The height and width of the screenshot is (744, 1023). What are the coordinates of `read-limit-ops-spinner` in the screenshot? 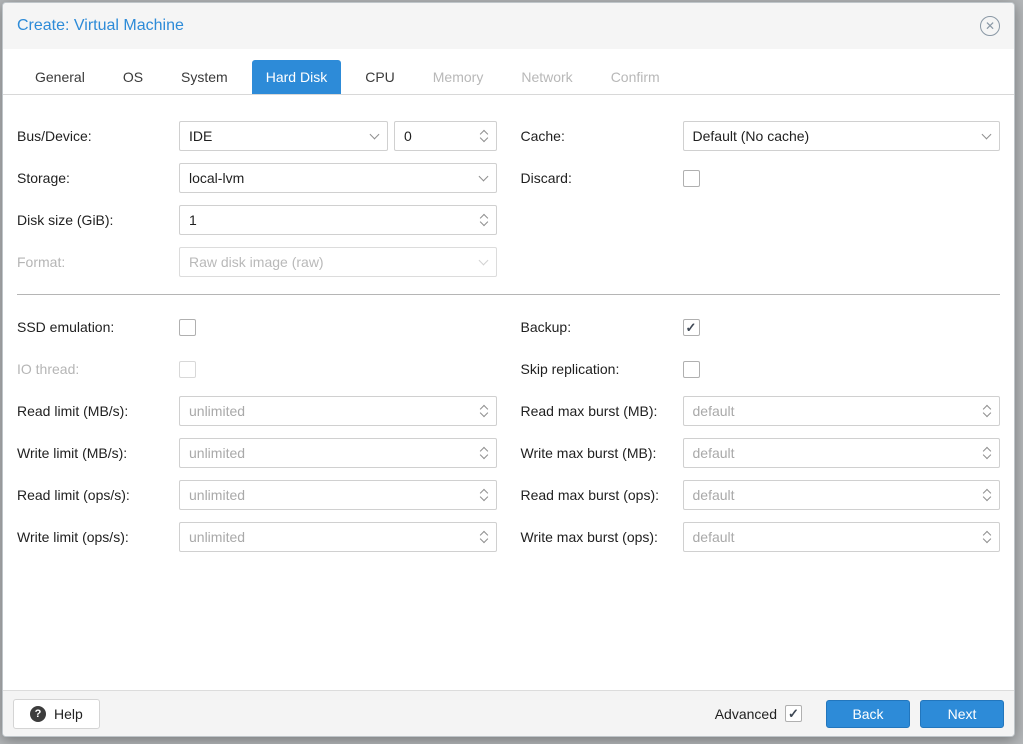 It's located at (338, 495).